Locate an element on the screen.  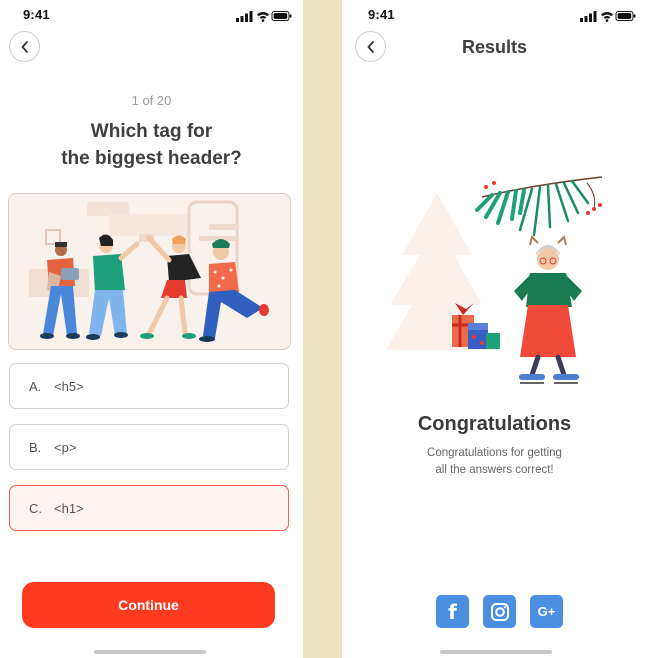
instagram-icon is located at coordinates (499, 611).